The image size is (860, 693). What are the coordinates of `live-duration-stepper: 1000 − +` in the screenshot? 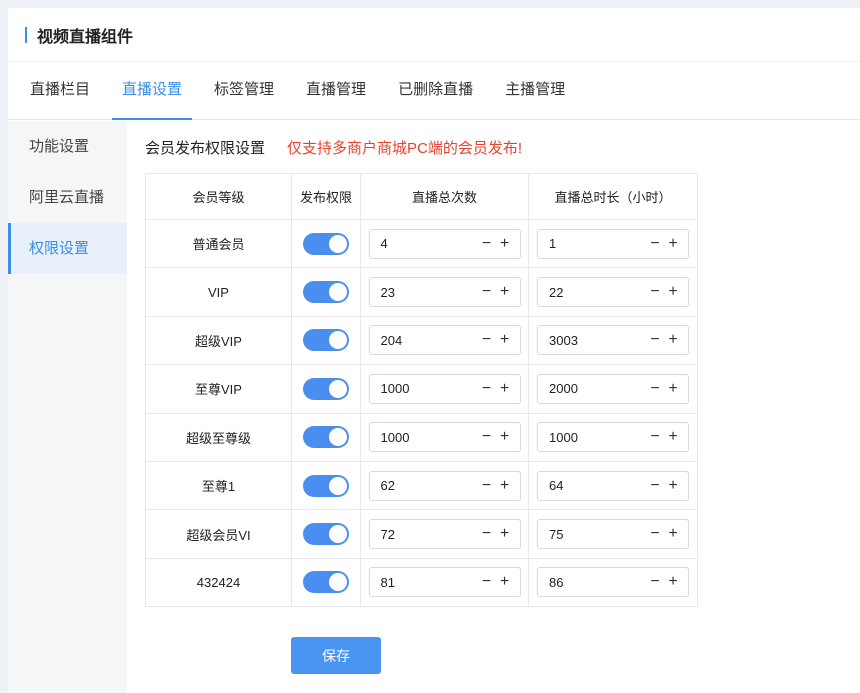 It's located at (613, 437).